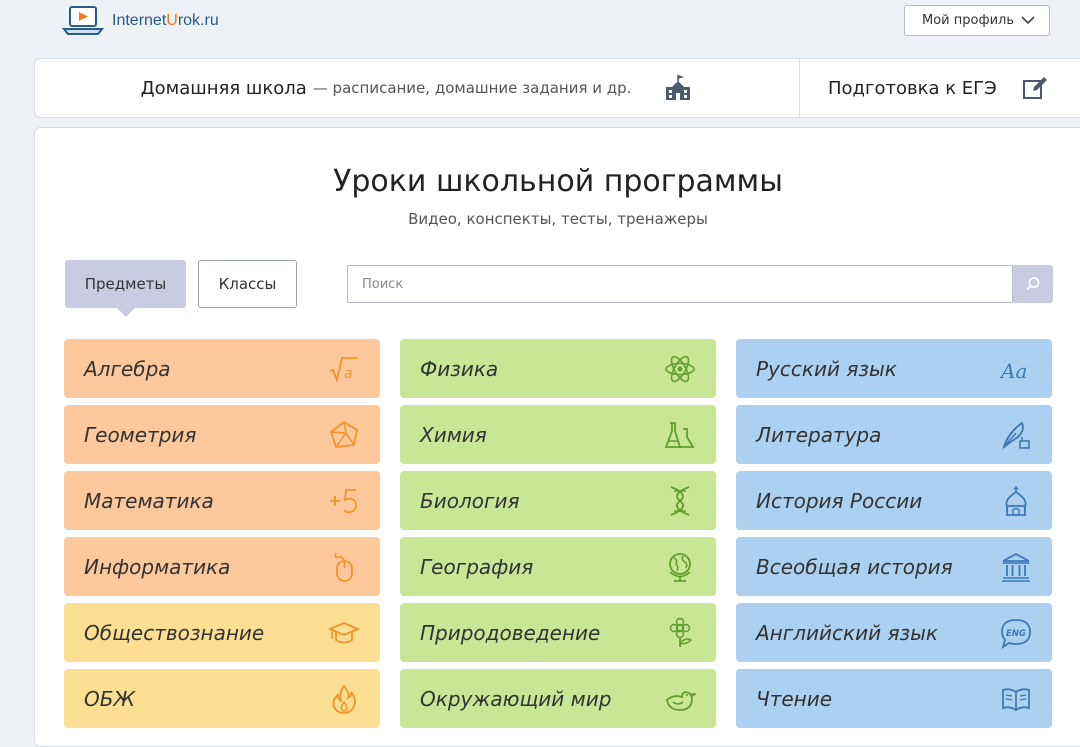  I want to click on dna-icon, so click(680, 501).